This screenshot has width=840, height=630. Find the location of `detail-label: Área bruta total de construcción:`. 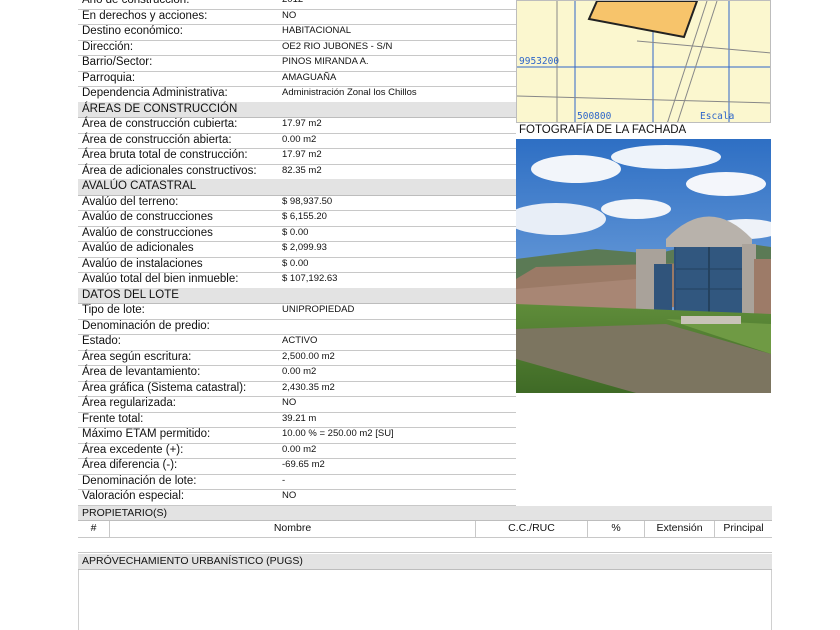

detail-label: Área bruta total de construcción: is located at coordinates (165, 155).